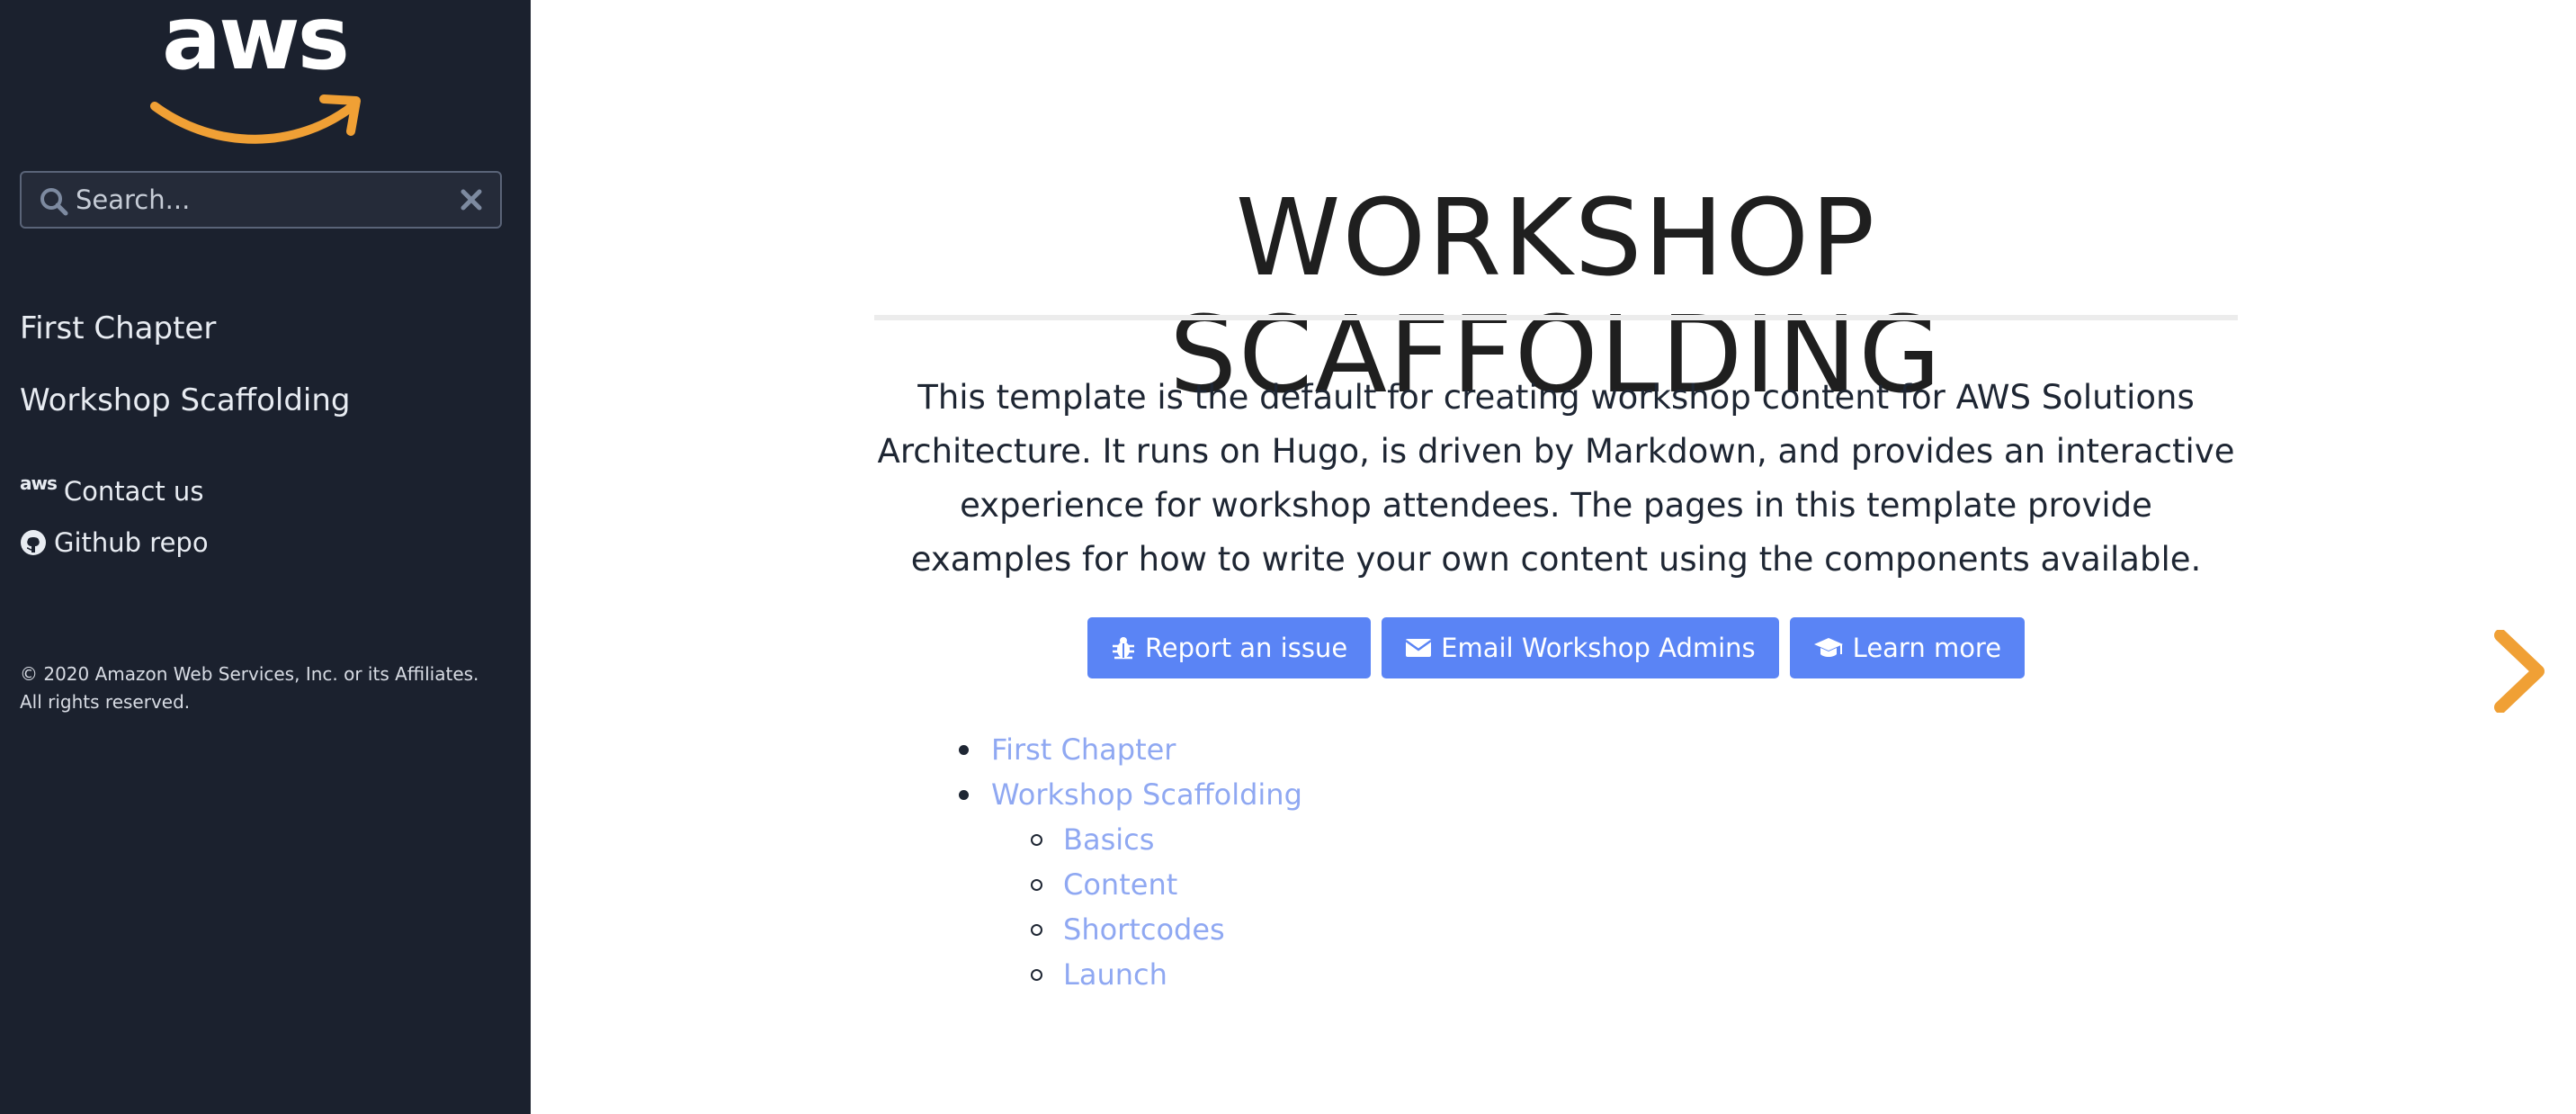 The width and height of the screenshot is (2576, 1114). What do you see at coordinates (1144, 929) in the screenshot?
I see `toc-link-shortcodes: Shortcodes` at bounding box center [1144, 929].